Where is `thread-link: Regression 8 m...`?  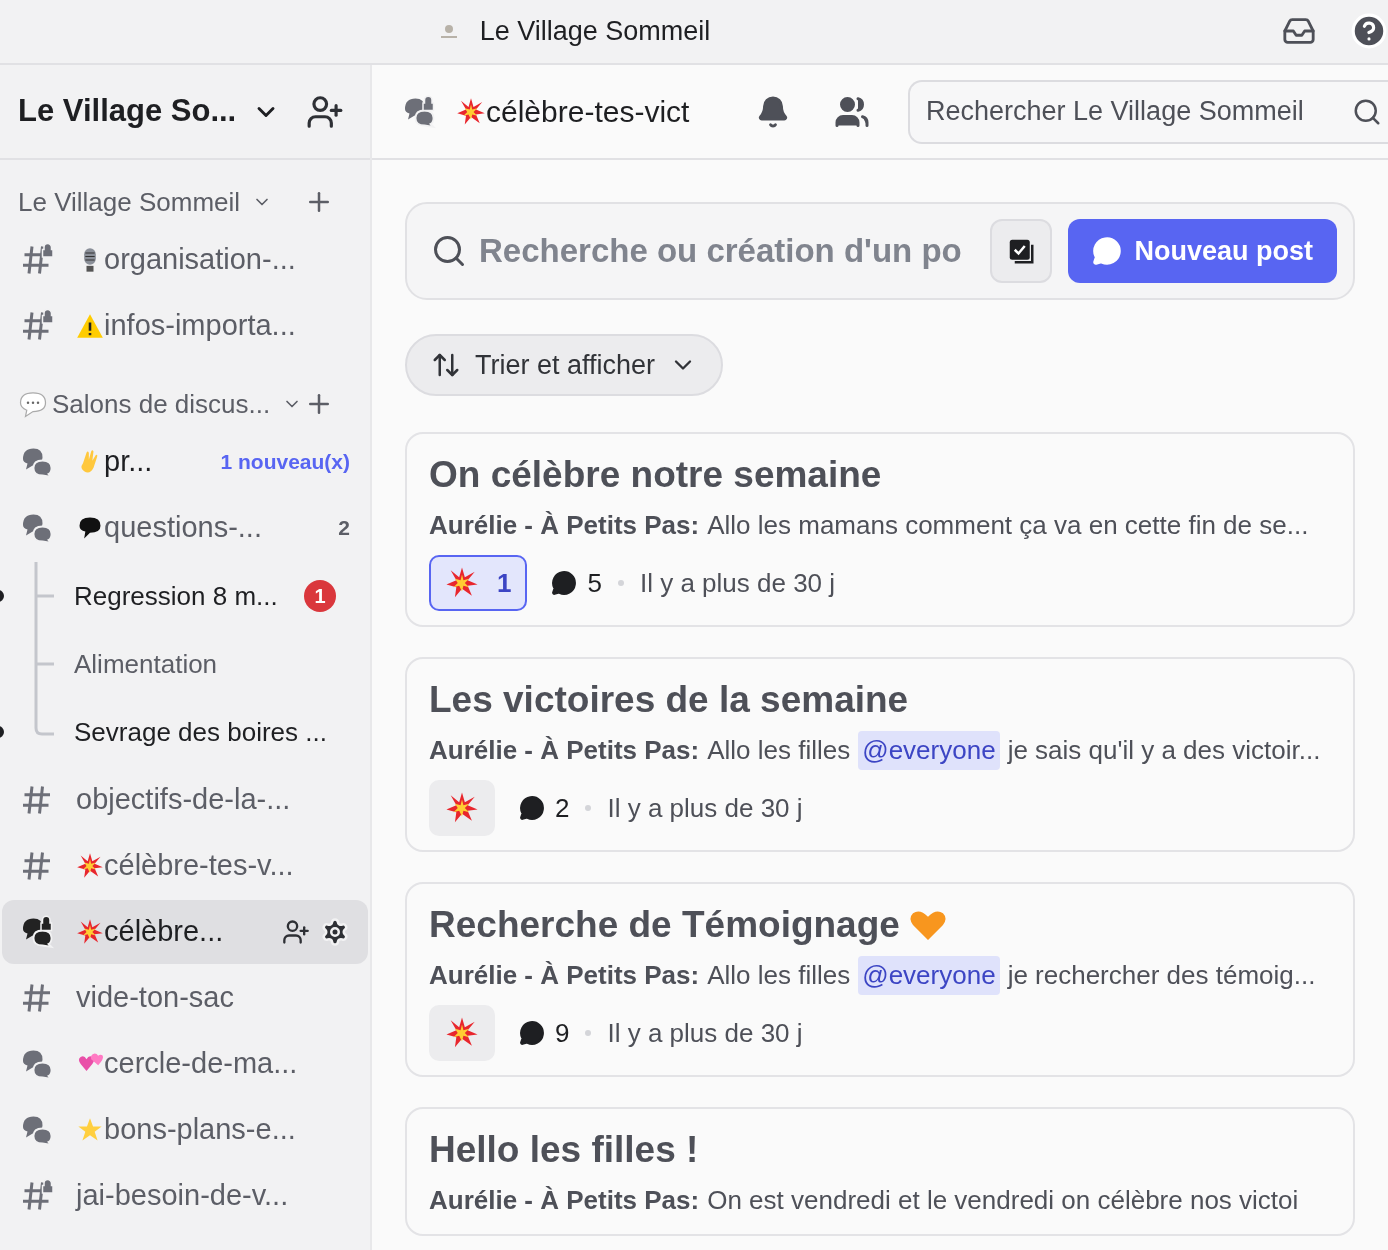
thread-link: Regression 8 m... is located at coordinates (189, 596).